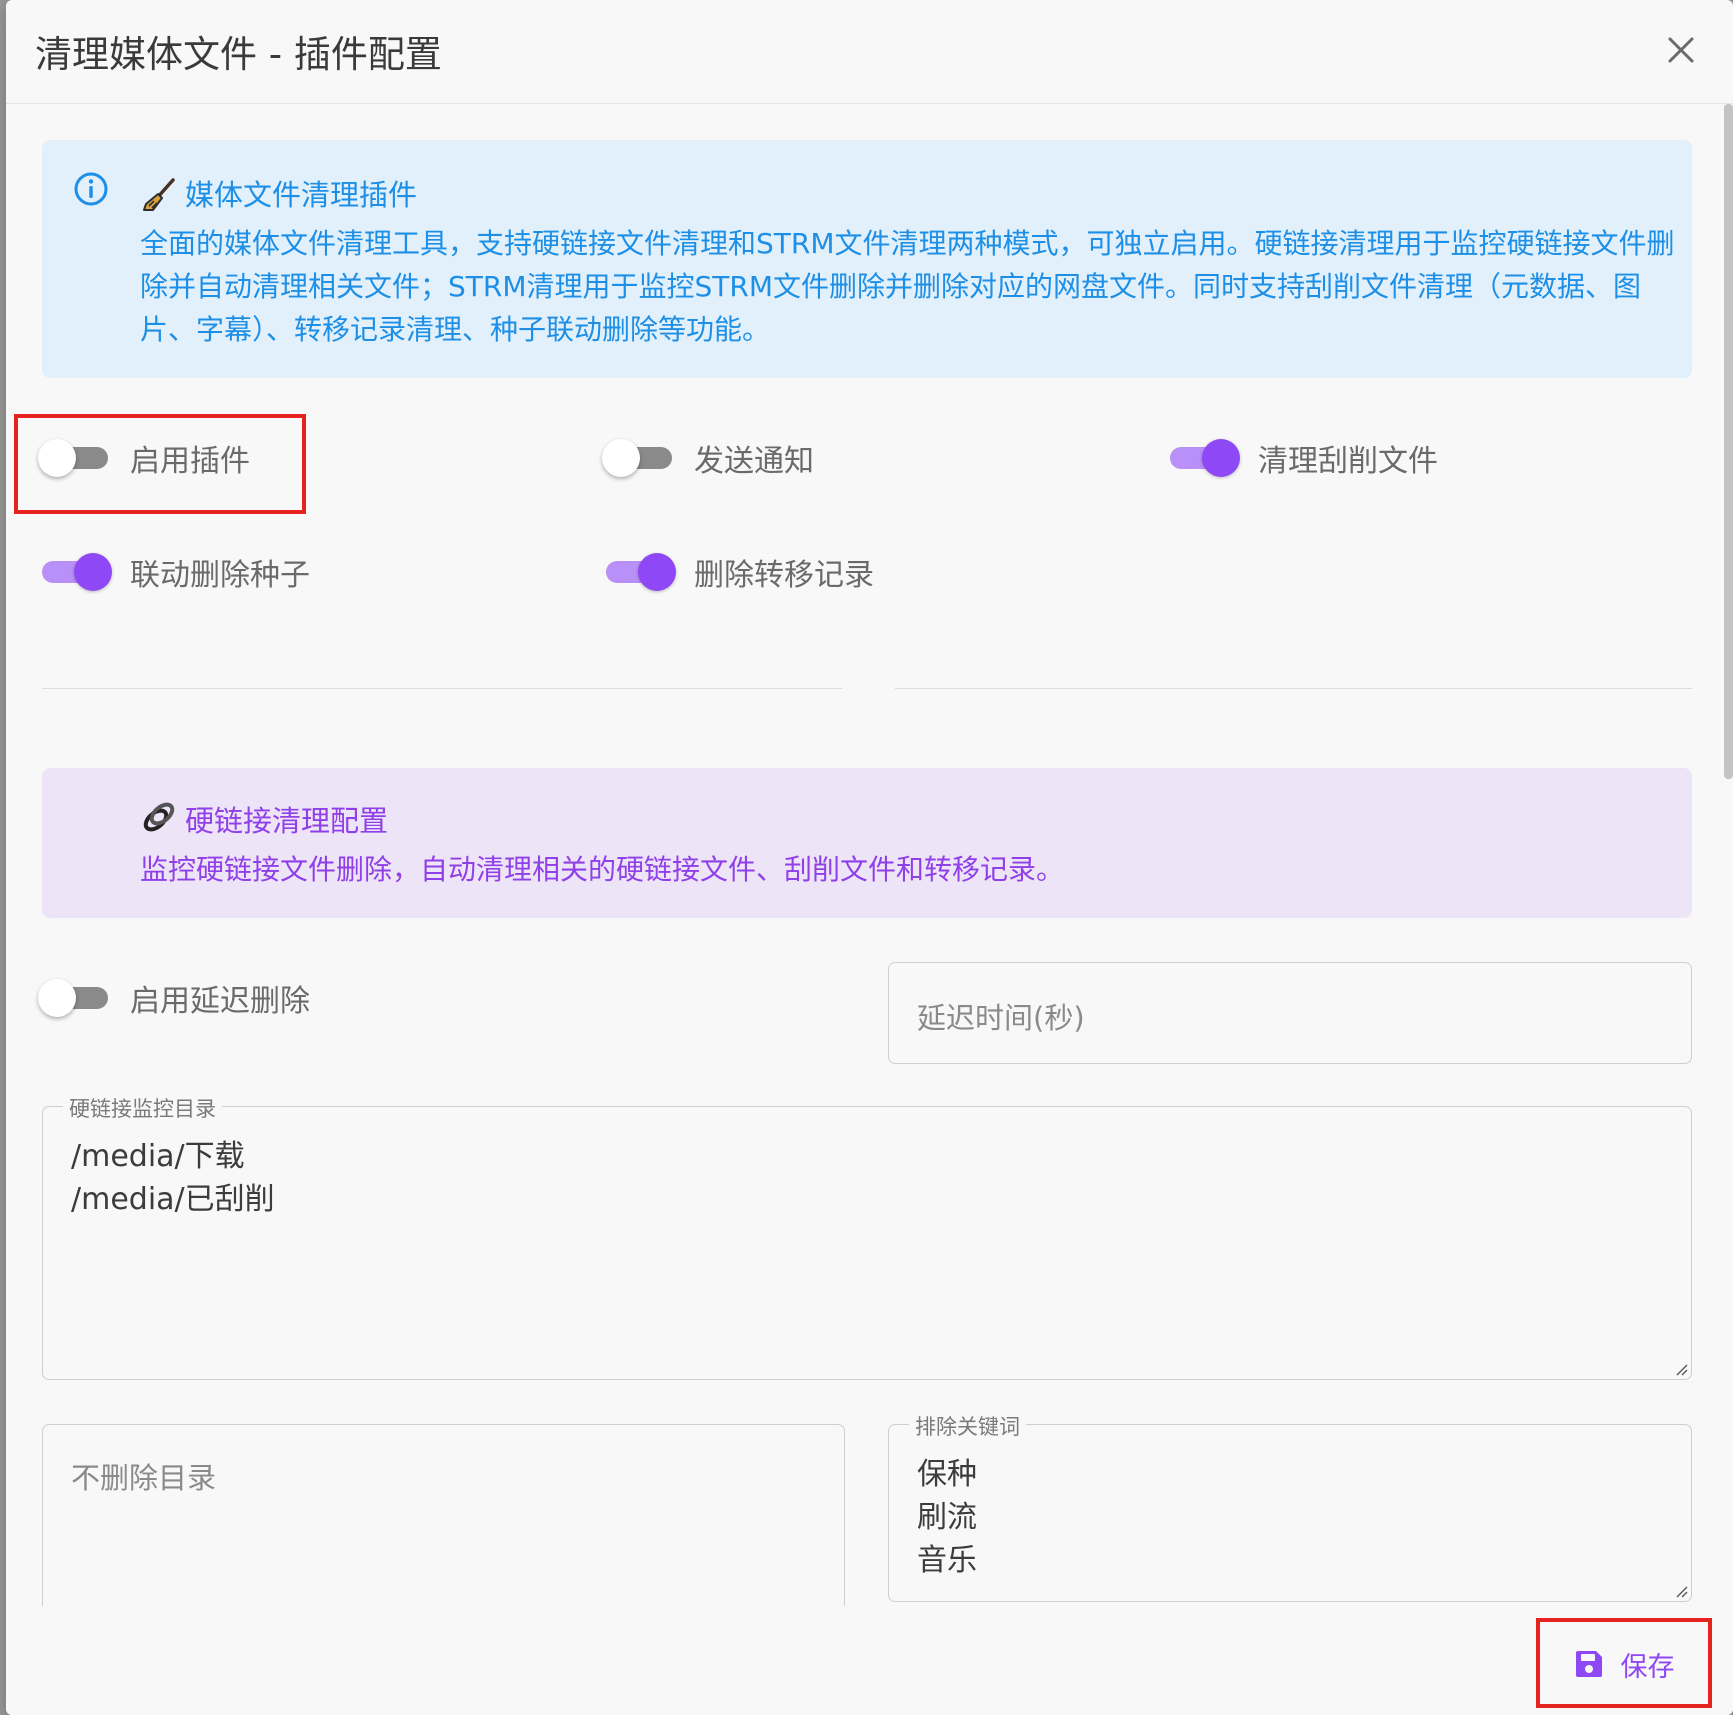 The width and height of the screenshot is (1733, 1715). What do you see at coordinates (1348, 461) in the screenshot?
I see `clean-scrap-label: 清理刮削文件` at bounding box center [1348, 461].